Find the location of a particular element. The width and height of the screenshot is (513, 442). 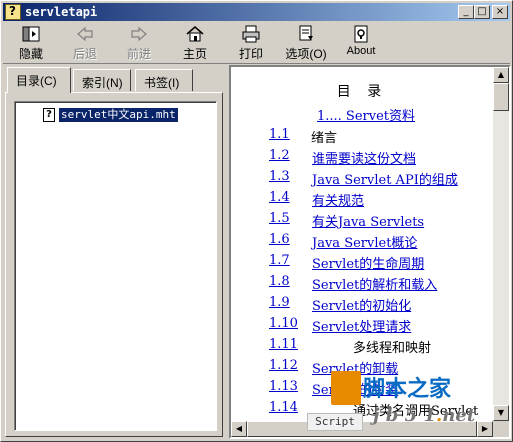

options-button: 选项(O) is located at coordinates (306, 43).